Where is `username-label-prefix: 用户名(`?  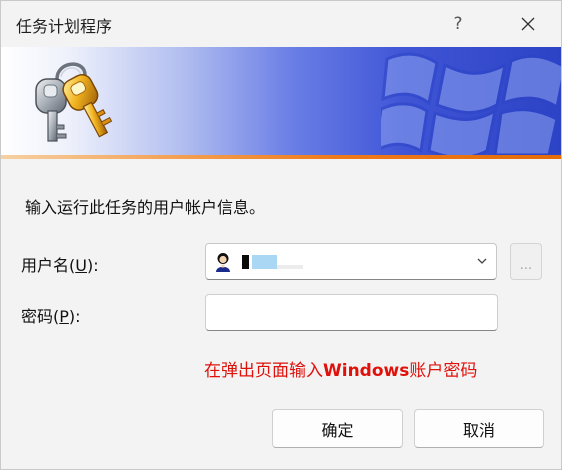
username-label-prefix: 用户名( is located at coordinates (48, 265).